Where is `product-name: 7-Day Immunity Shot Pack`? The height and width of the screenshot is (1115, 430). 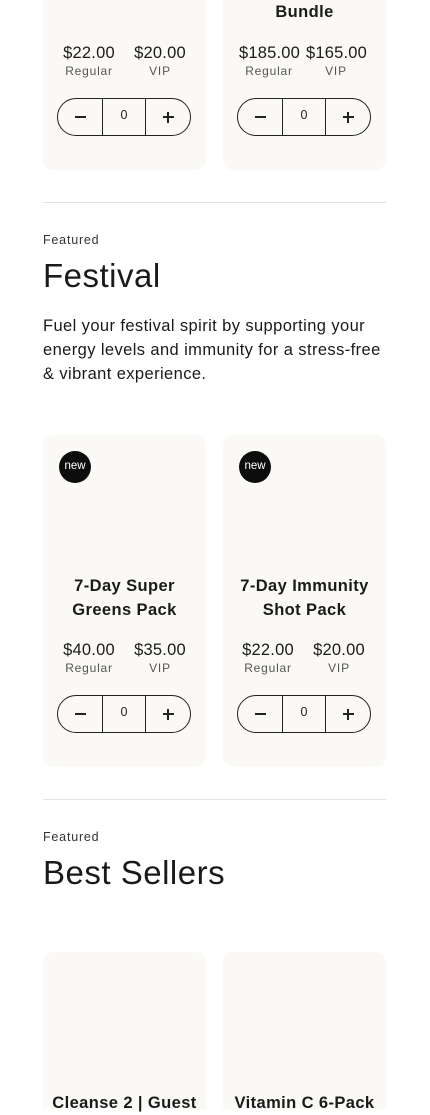
product-name: 7-Day Immunity Shot Pack is located at coordinates (304, 598).